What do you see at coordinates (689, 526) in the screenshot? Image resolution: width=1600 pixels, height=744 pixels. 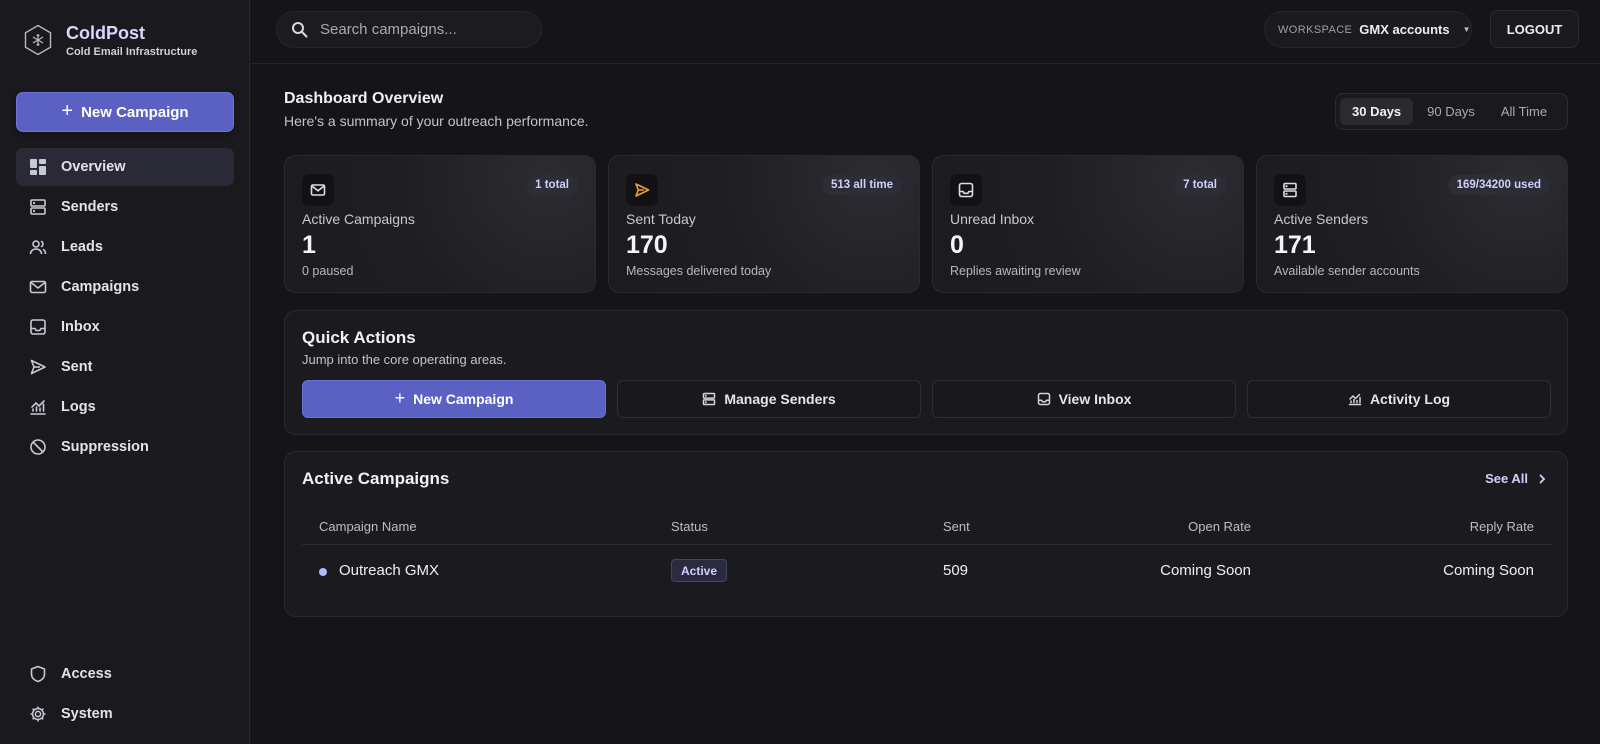 I see `column-header-status: Status` at bounding box center [689, 526].